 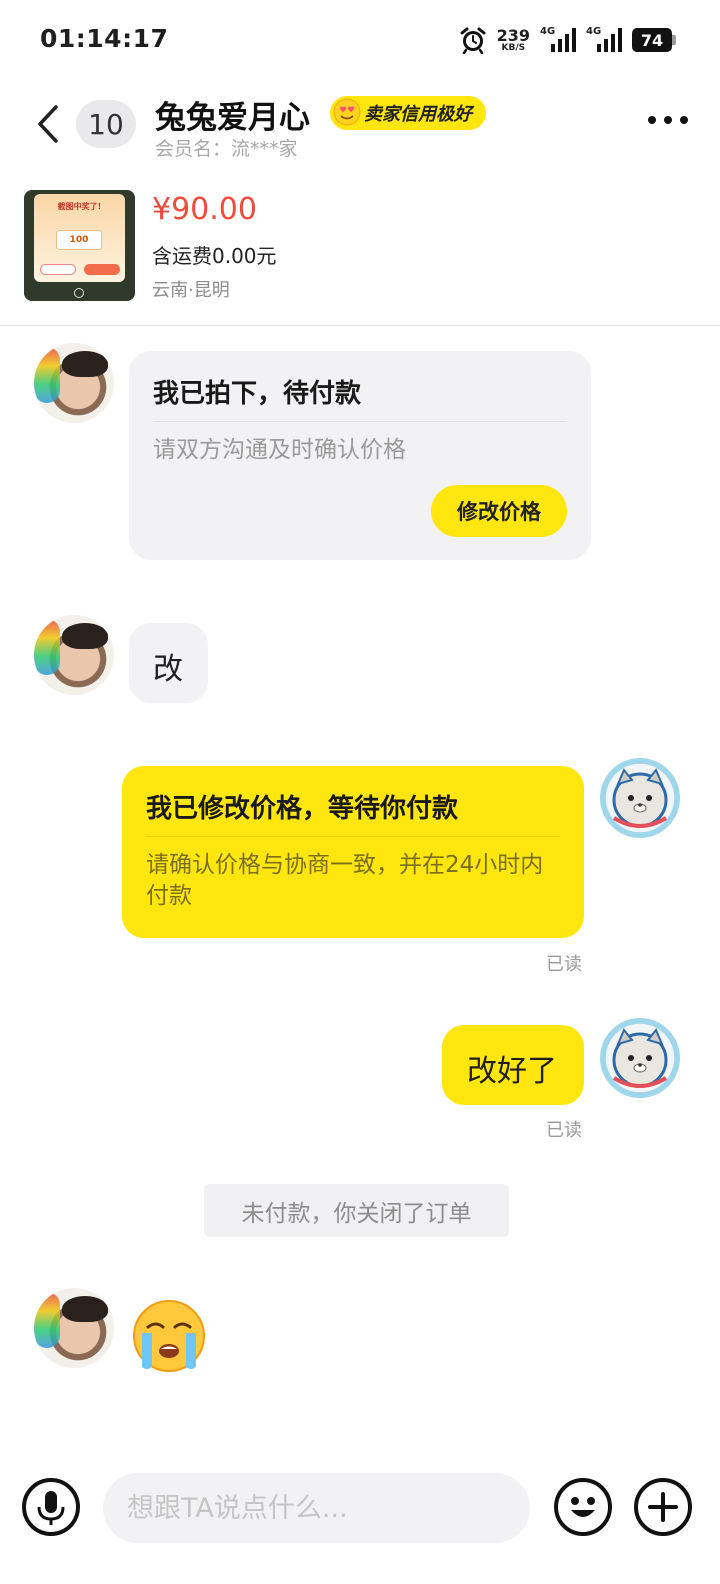 What do you see at coordinates (79, 206) in the screenshot?
I see `thumbnail-title: 截图中奖了!` at bounding box center [79, 206].